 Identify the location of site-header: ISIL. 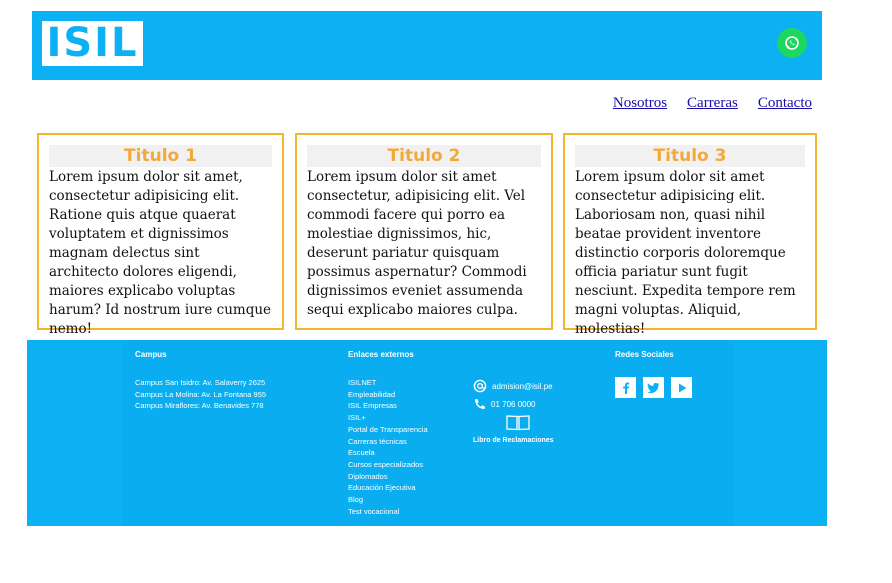
(427, 45).